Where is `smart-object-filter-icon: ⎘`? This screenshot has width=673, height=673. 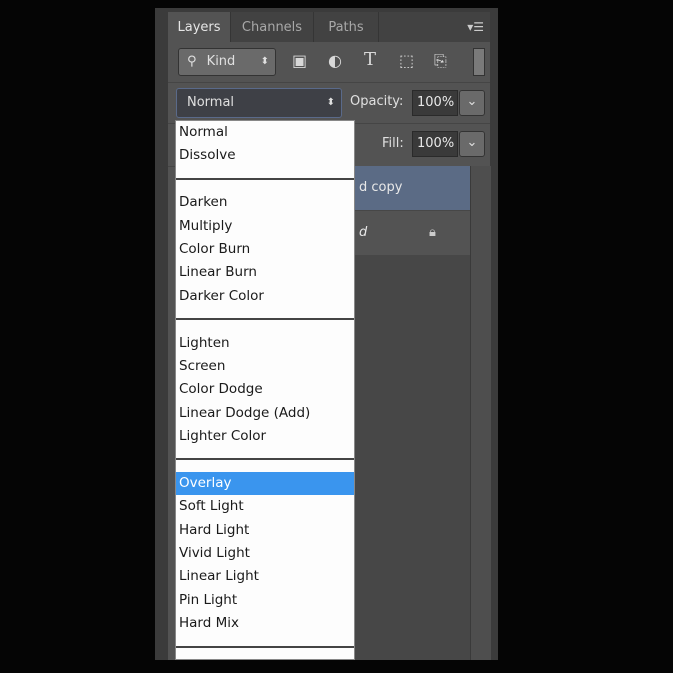 smart-object-filter-icon: ⎘ is located at coordinates (440, 61).